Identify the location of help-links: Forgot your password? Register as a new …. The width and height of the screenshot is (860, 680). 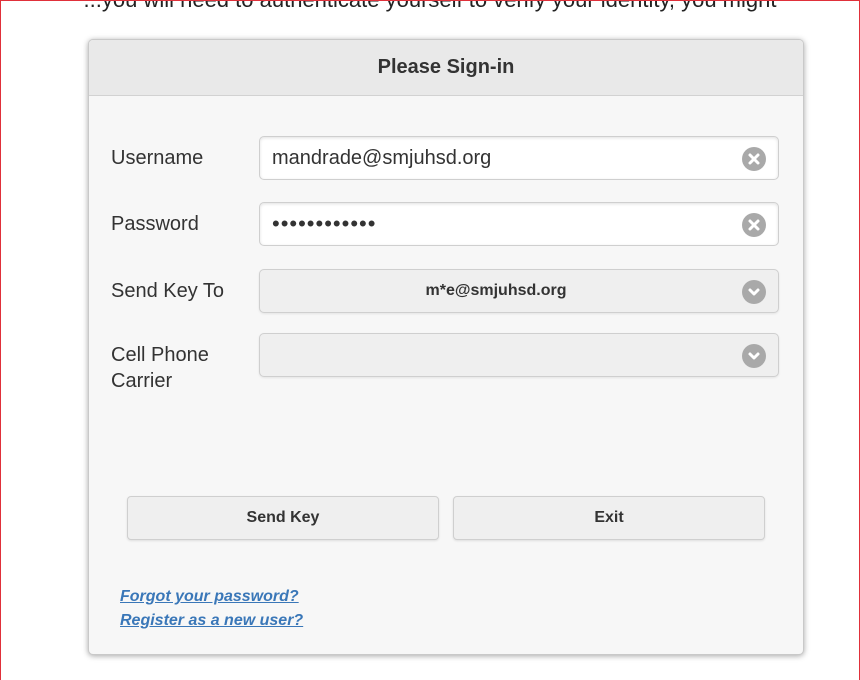
(211, 609).